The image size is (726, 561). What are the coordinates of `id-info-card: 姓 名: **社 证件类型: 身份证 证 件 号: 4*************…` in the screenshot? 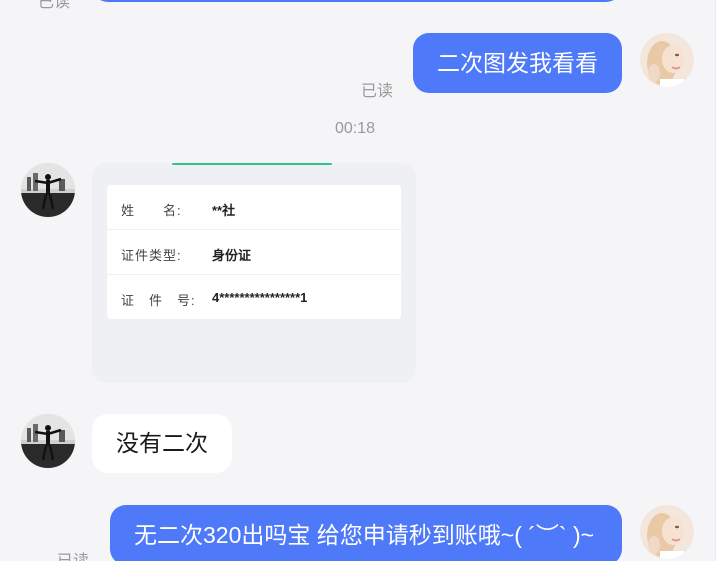 It's located at (254, 252).